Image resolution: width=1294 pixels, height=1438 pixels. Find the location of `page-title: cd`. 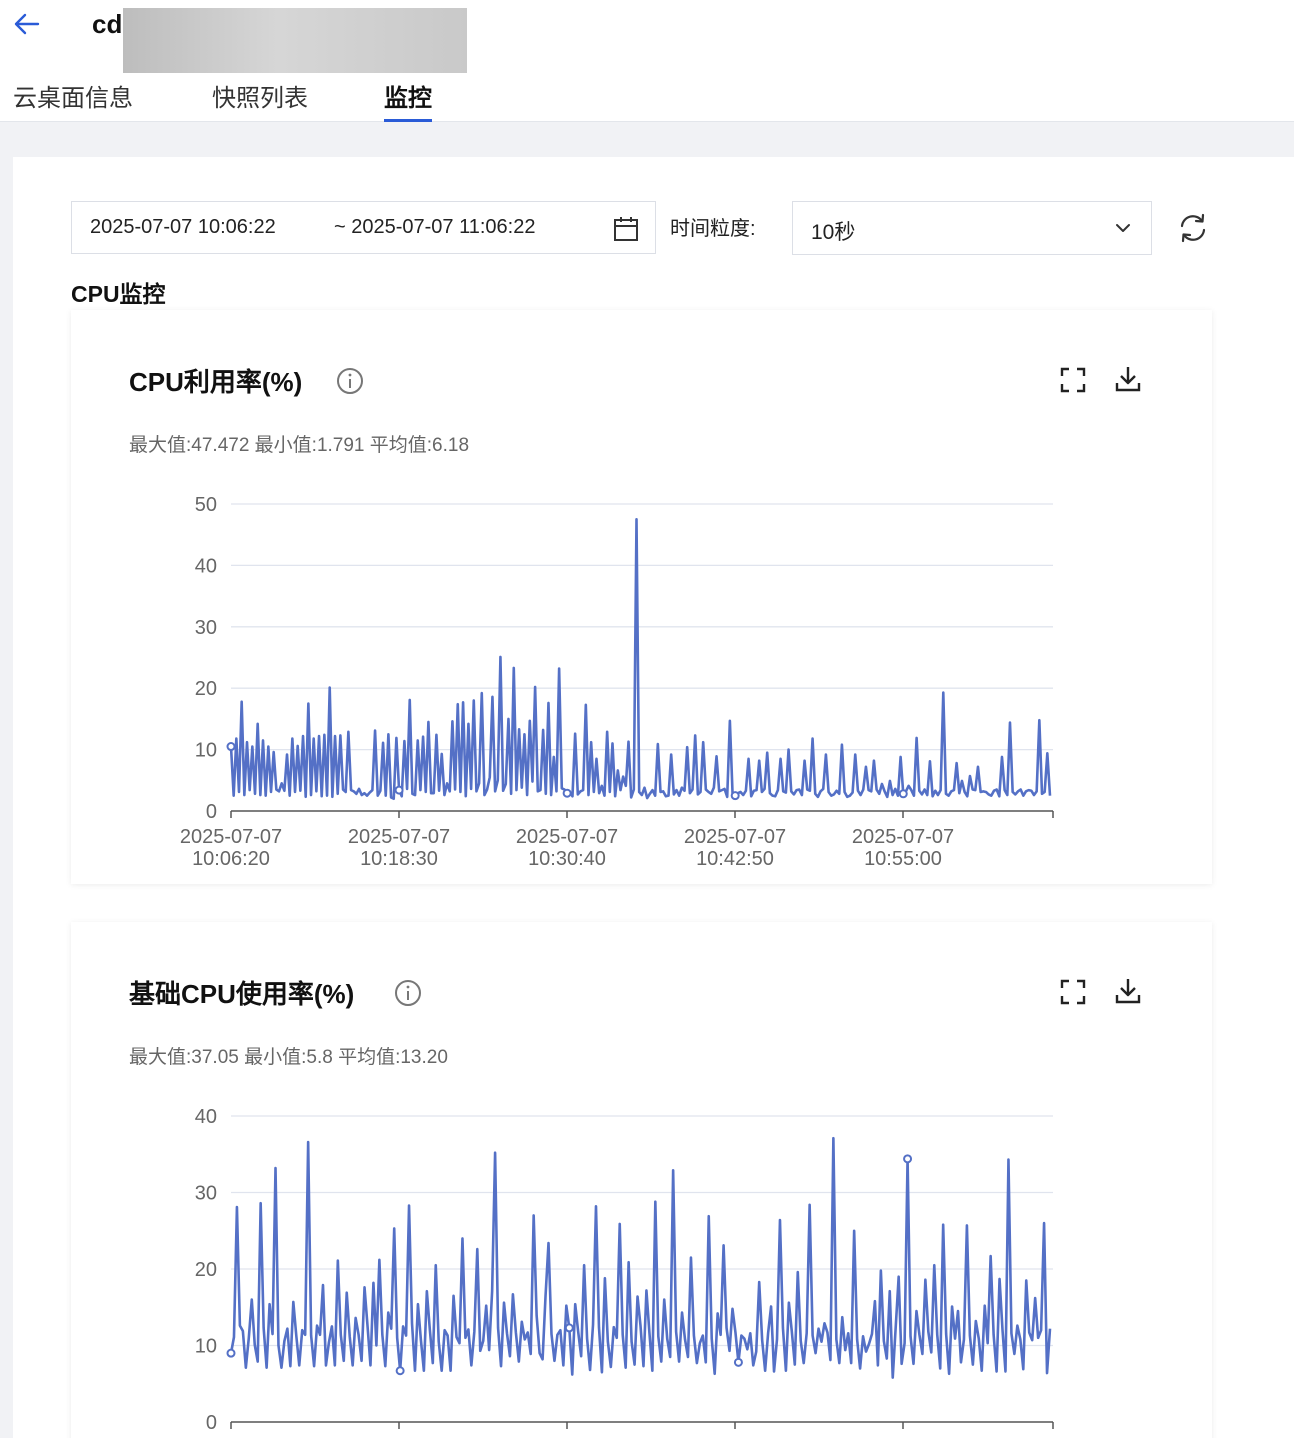

page-title: cd is located at coordinates (107, 24).